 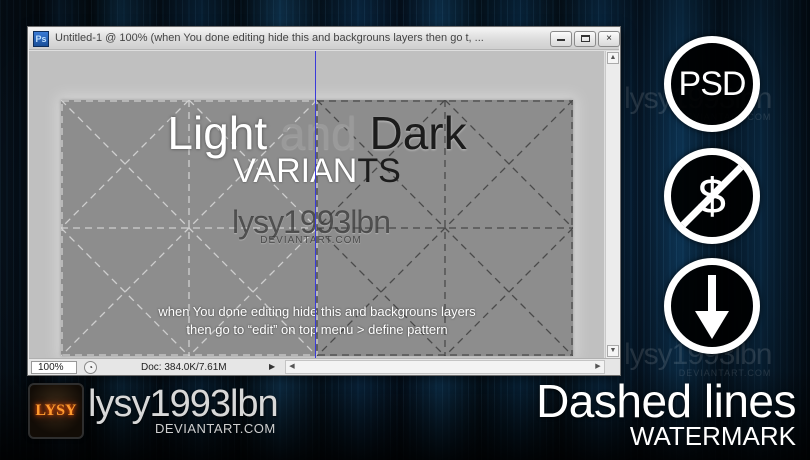 I want to click on document-size-info: Doc: 384.0K/7.61M, so click(x=184, y=367).